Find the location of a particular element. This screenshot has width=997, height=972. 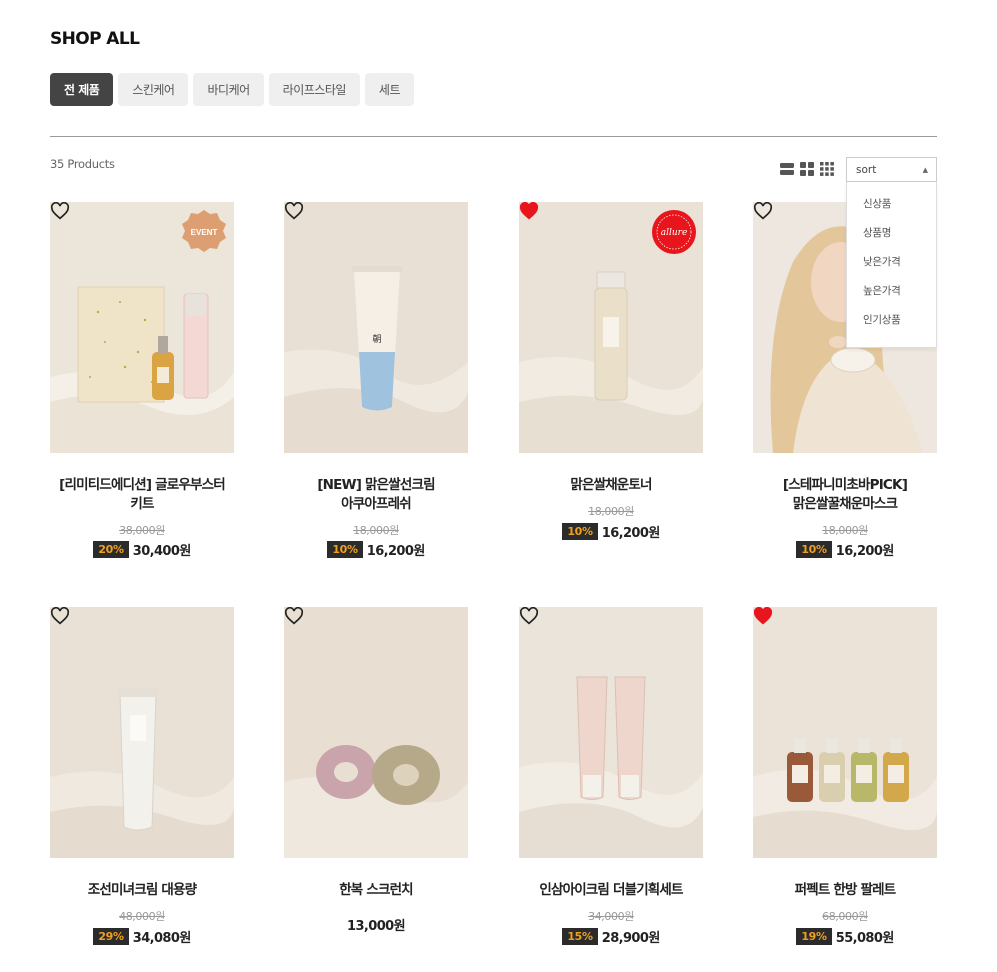

sale-price-line: 13,000원 is located at coordinates (376, 924).